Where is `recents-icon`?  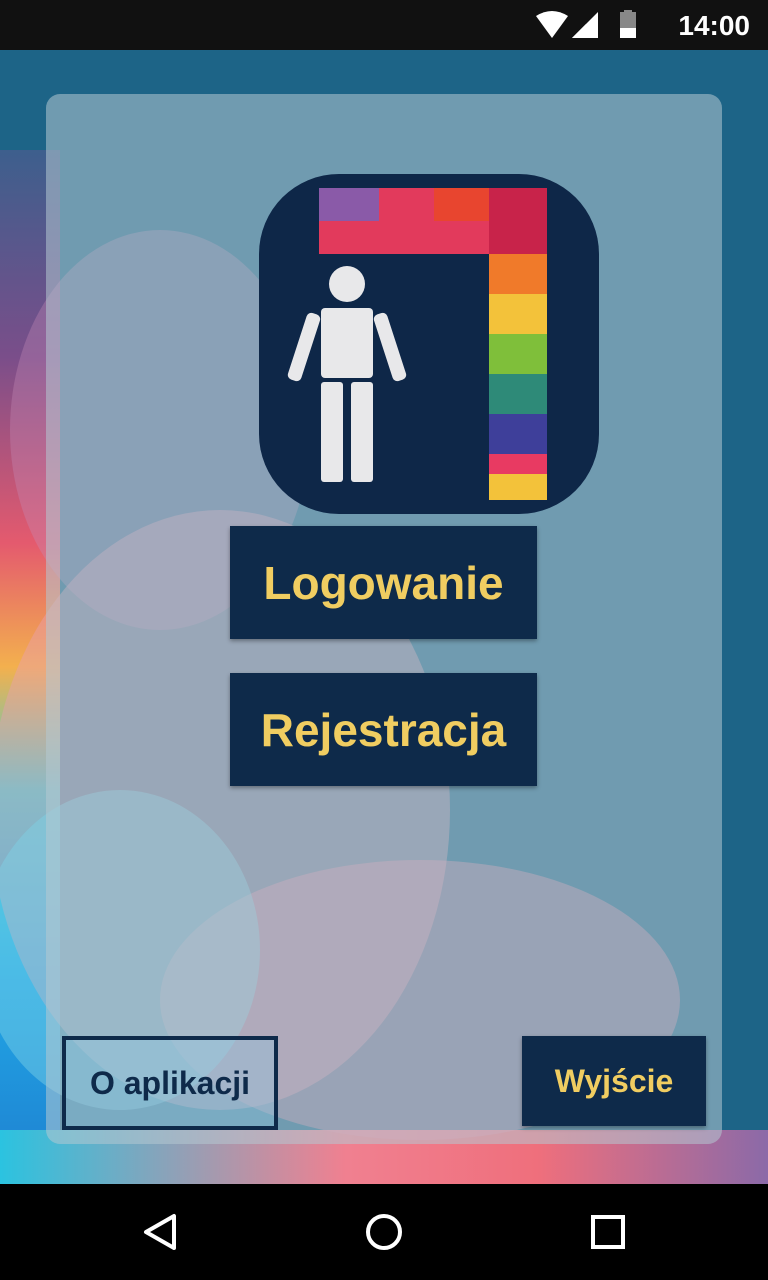 recents-icon is located at coordinates (608, 1232).